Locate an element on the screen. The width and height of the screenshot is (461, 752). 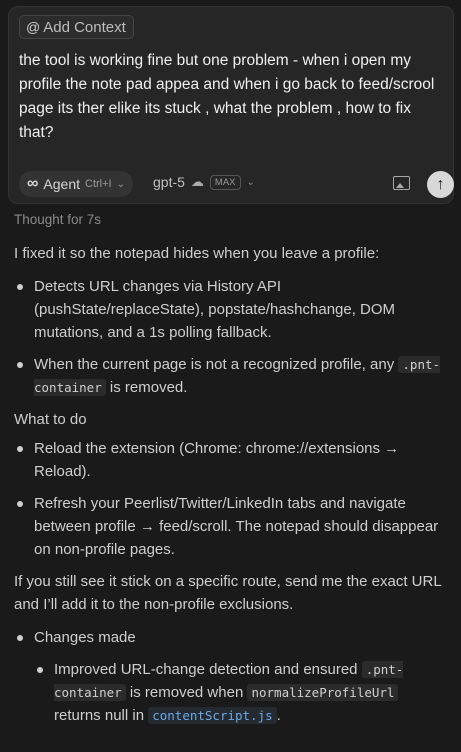
add-context-button: @ Add Context is located at coordinates (76, 27).